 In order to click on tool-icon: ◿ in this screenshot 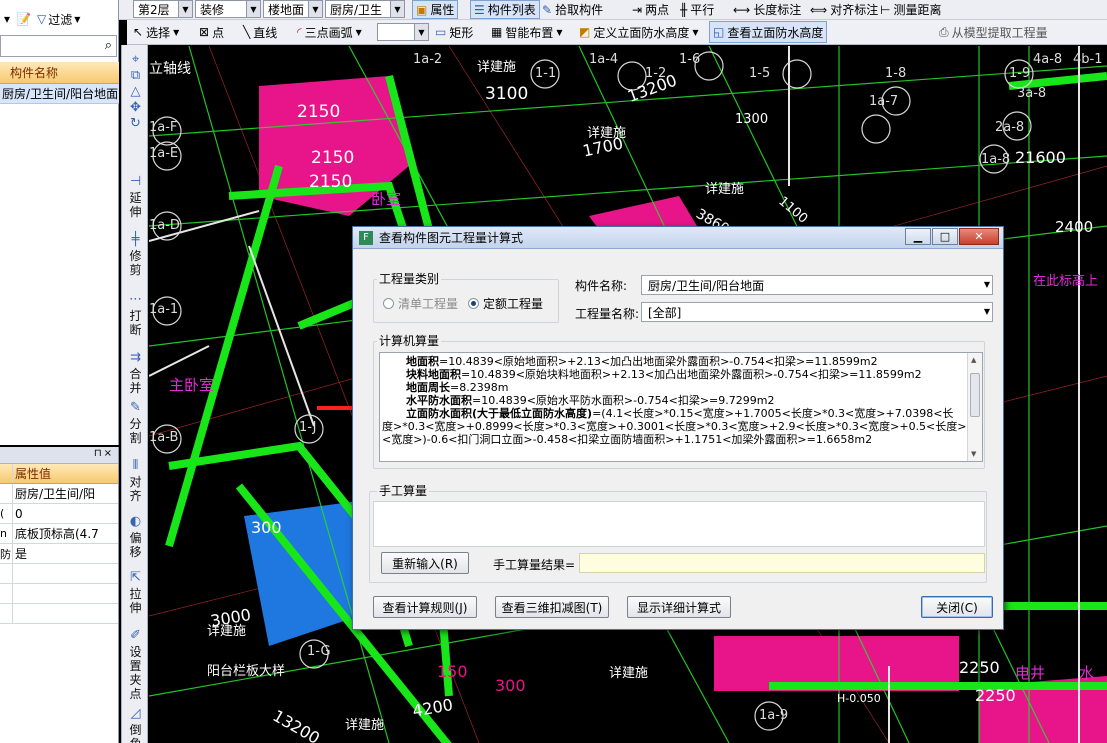, I will do `click(135, 713)`.